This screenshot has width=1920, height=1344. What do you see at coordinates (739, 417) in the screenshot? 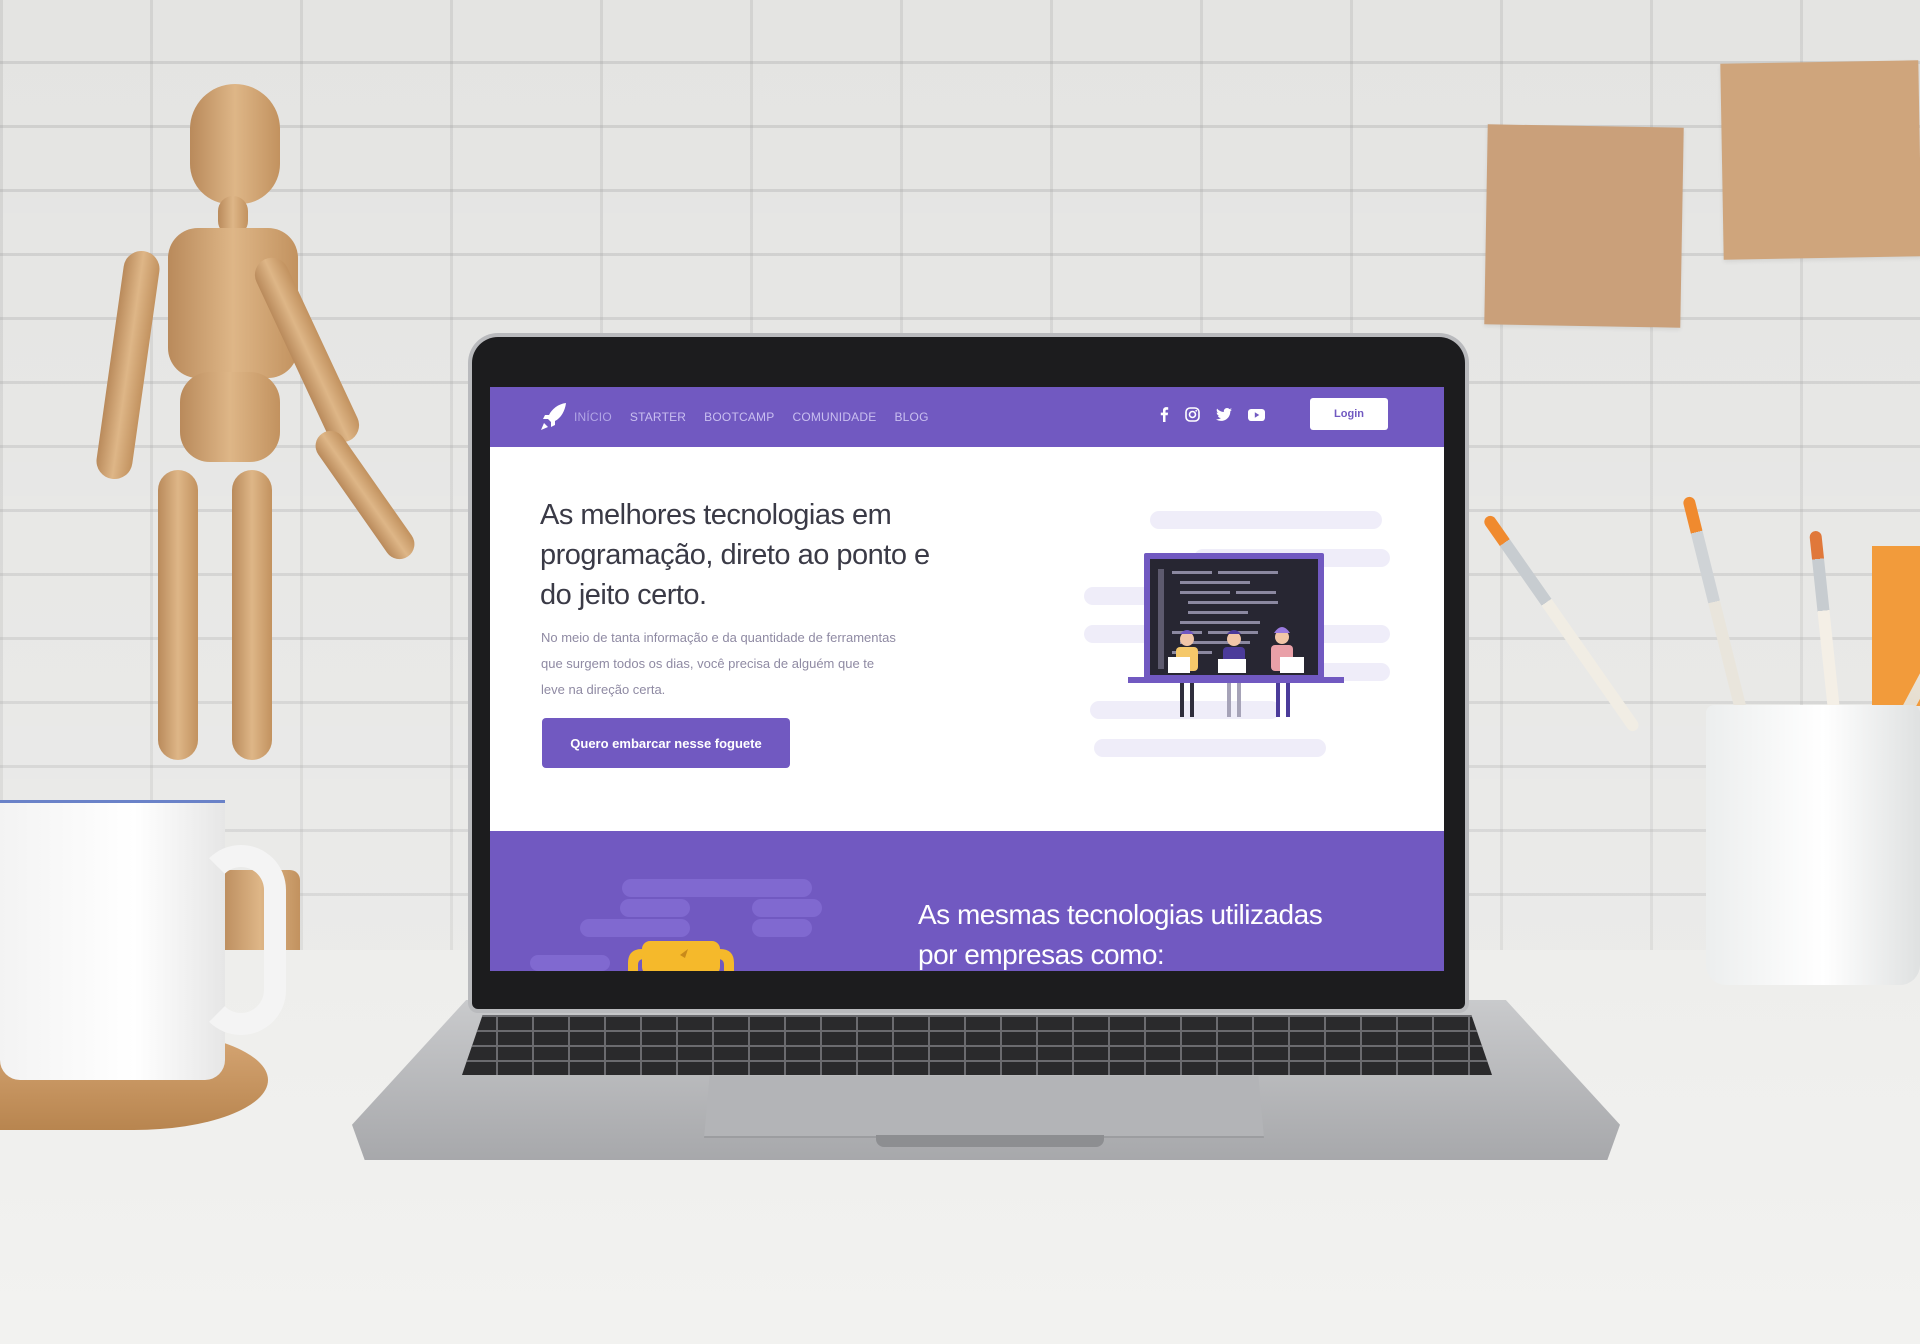
I see `nav-link-bootcamp: BOOTCAMP` at bounding box center [739, 417].